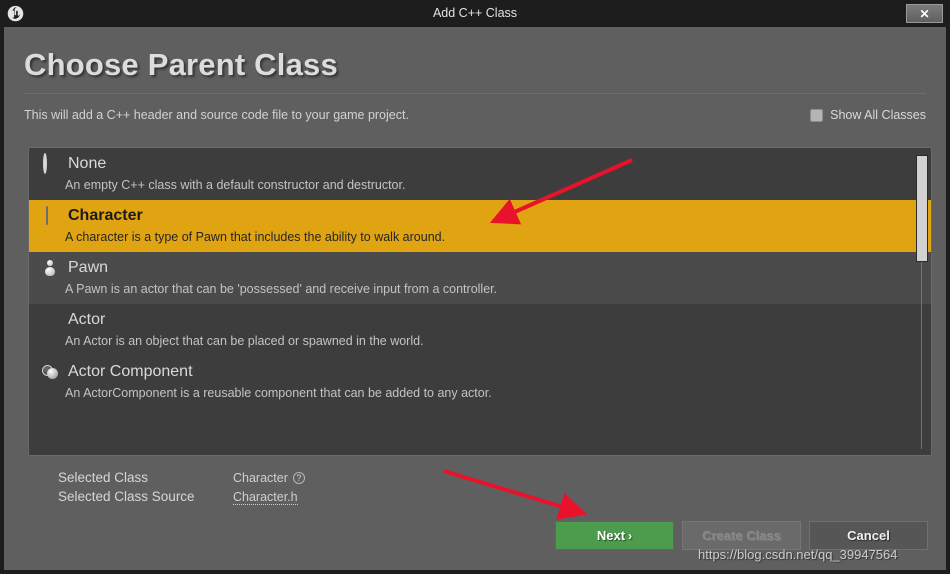 This screenshot has height=574, width=950. I want to click on dialog-button-bar: Next › Create Class Cancel, so click(741, 535).